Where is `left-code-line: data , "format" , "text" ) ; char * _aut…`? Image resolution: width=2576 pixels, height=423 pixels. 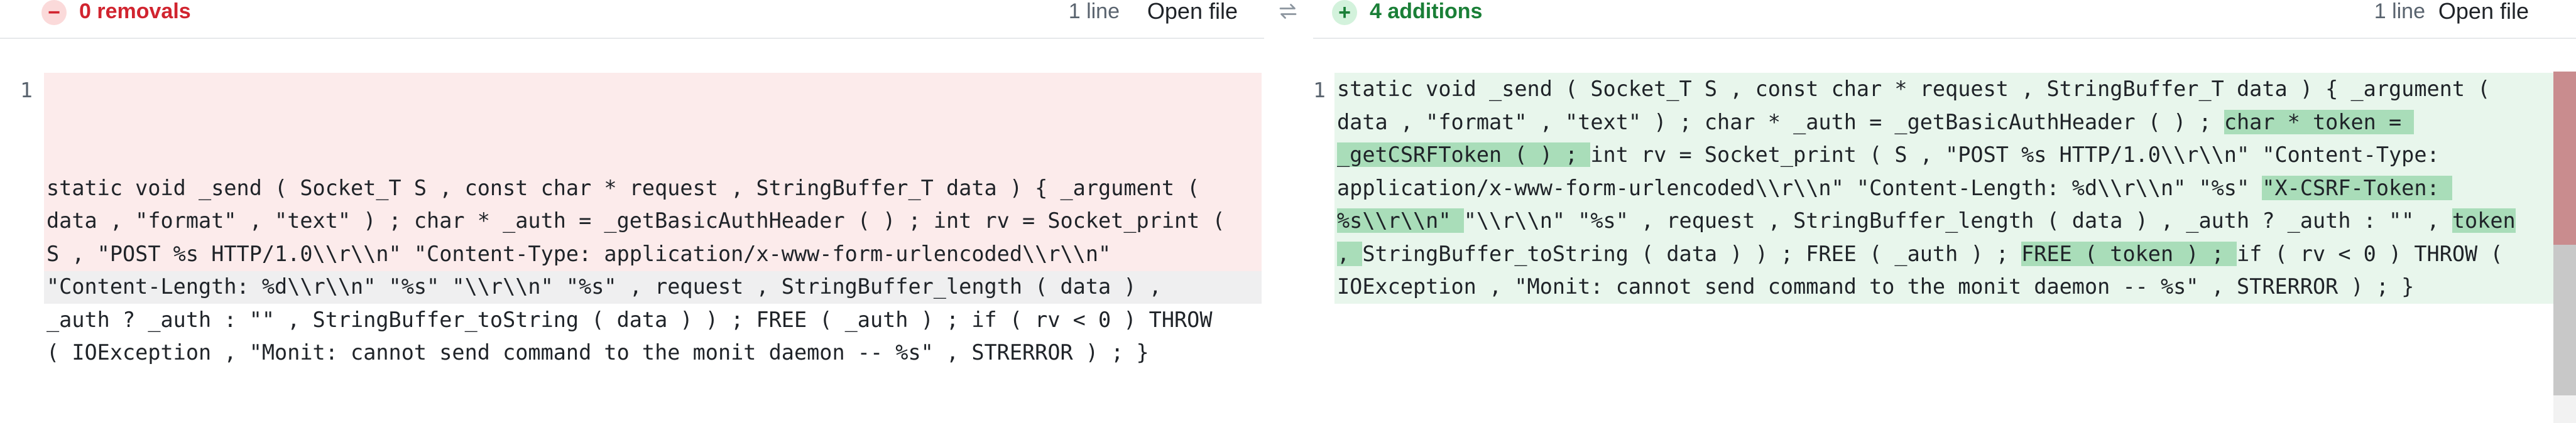
left-code-line: data , "format" , "text" ) ; char * _aut… is located at coordinates (635, 220).